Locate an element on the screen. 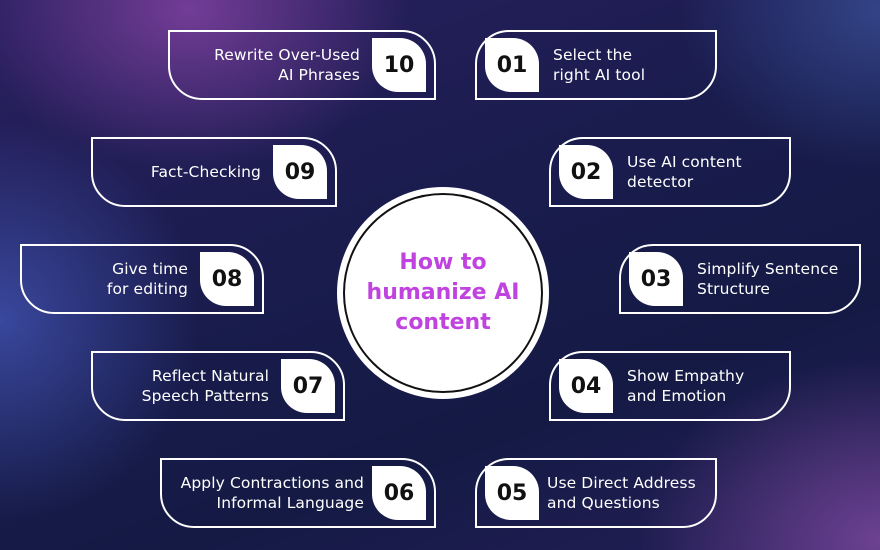 The height and width of the screenshot is (550, 880). step-01-label: Select the right AI tool is located at coordinates (599, 65).